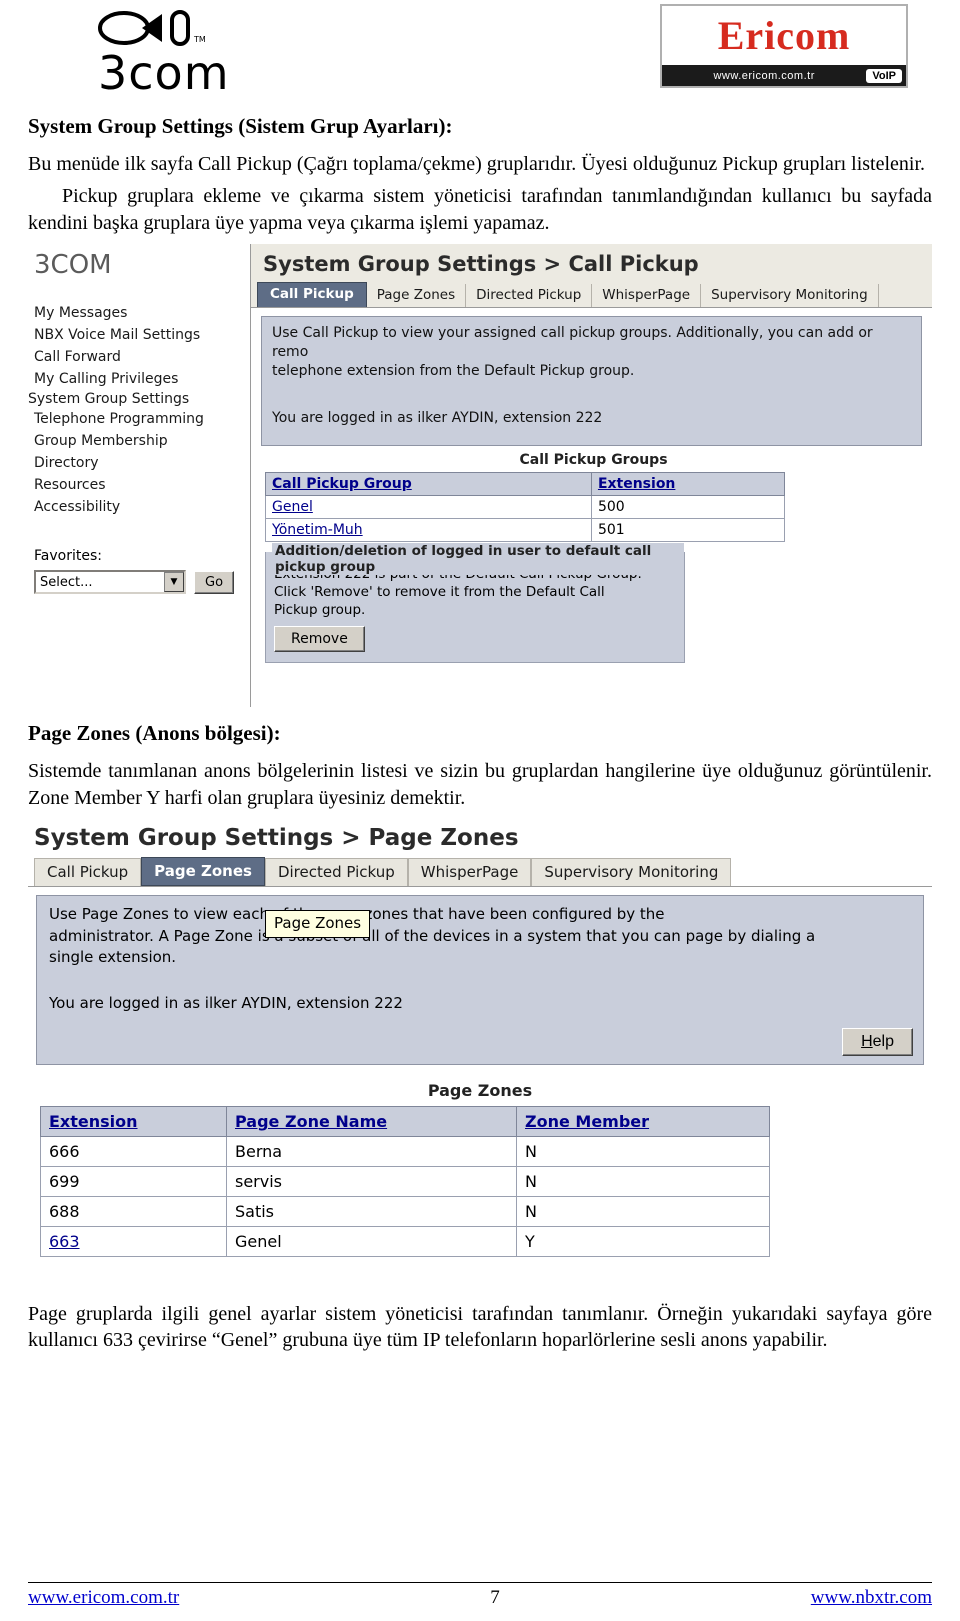 Image resolution: width=960 pixels, height=1621 pixels. What do you see at coordinates (871, 1598) in the screenshot?
I see `footer-link-nbxtr: www.nbxtr.com` at bounding box center [871, 1598].